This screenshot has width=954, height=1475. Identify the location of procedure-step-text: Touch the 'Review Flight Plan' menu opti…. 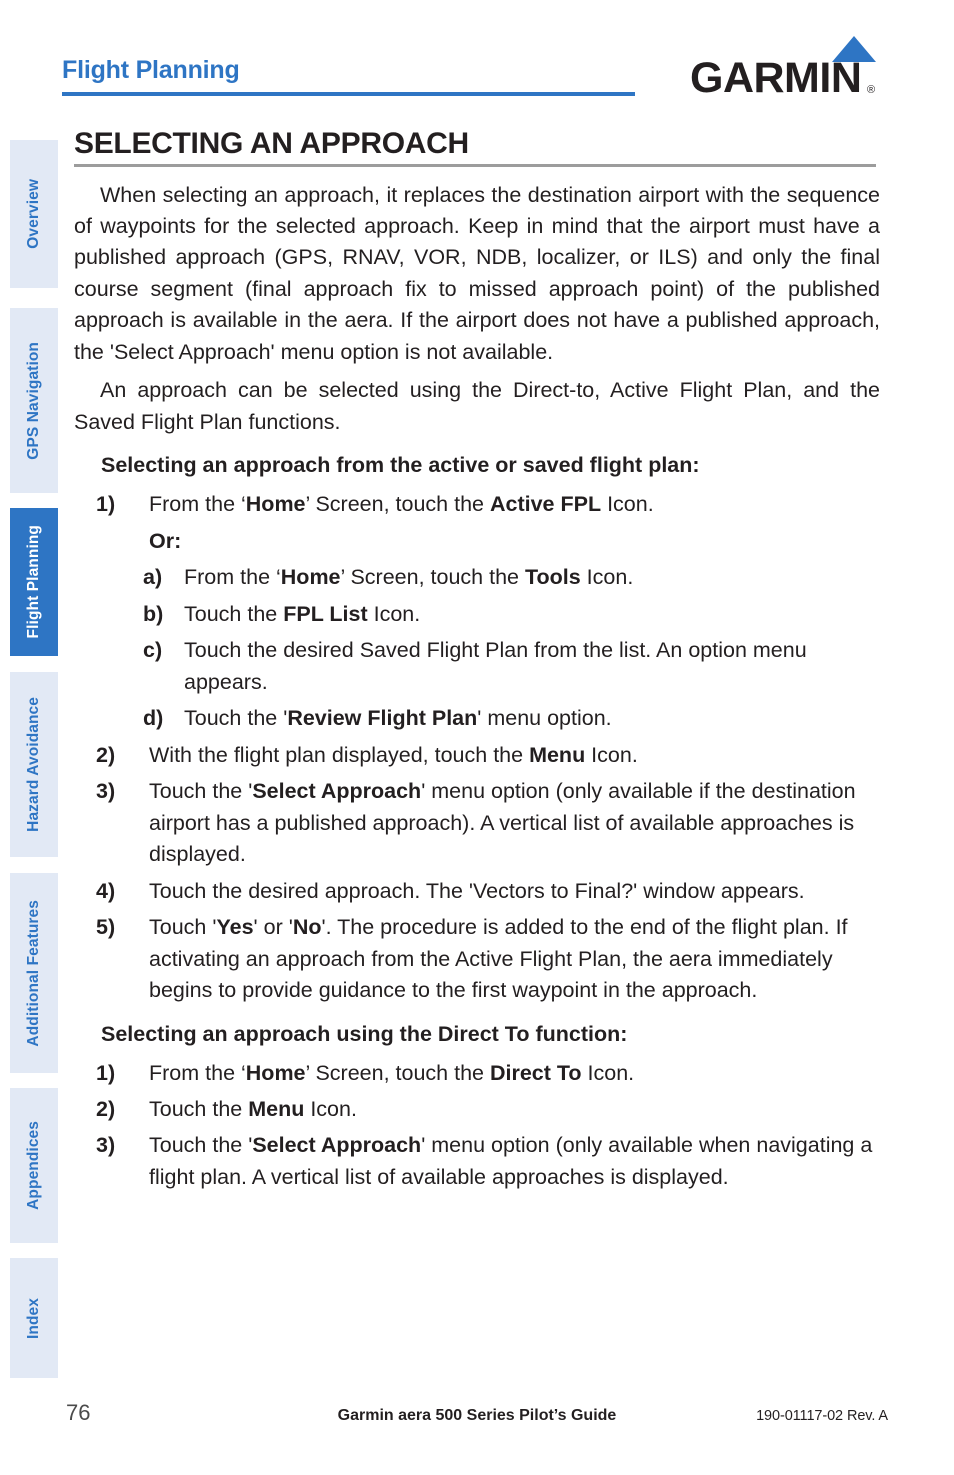
(398, 718).